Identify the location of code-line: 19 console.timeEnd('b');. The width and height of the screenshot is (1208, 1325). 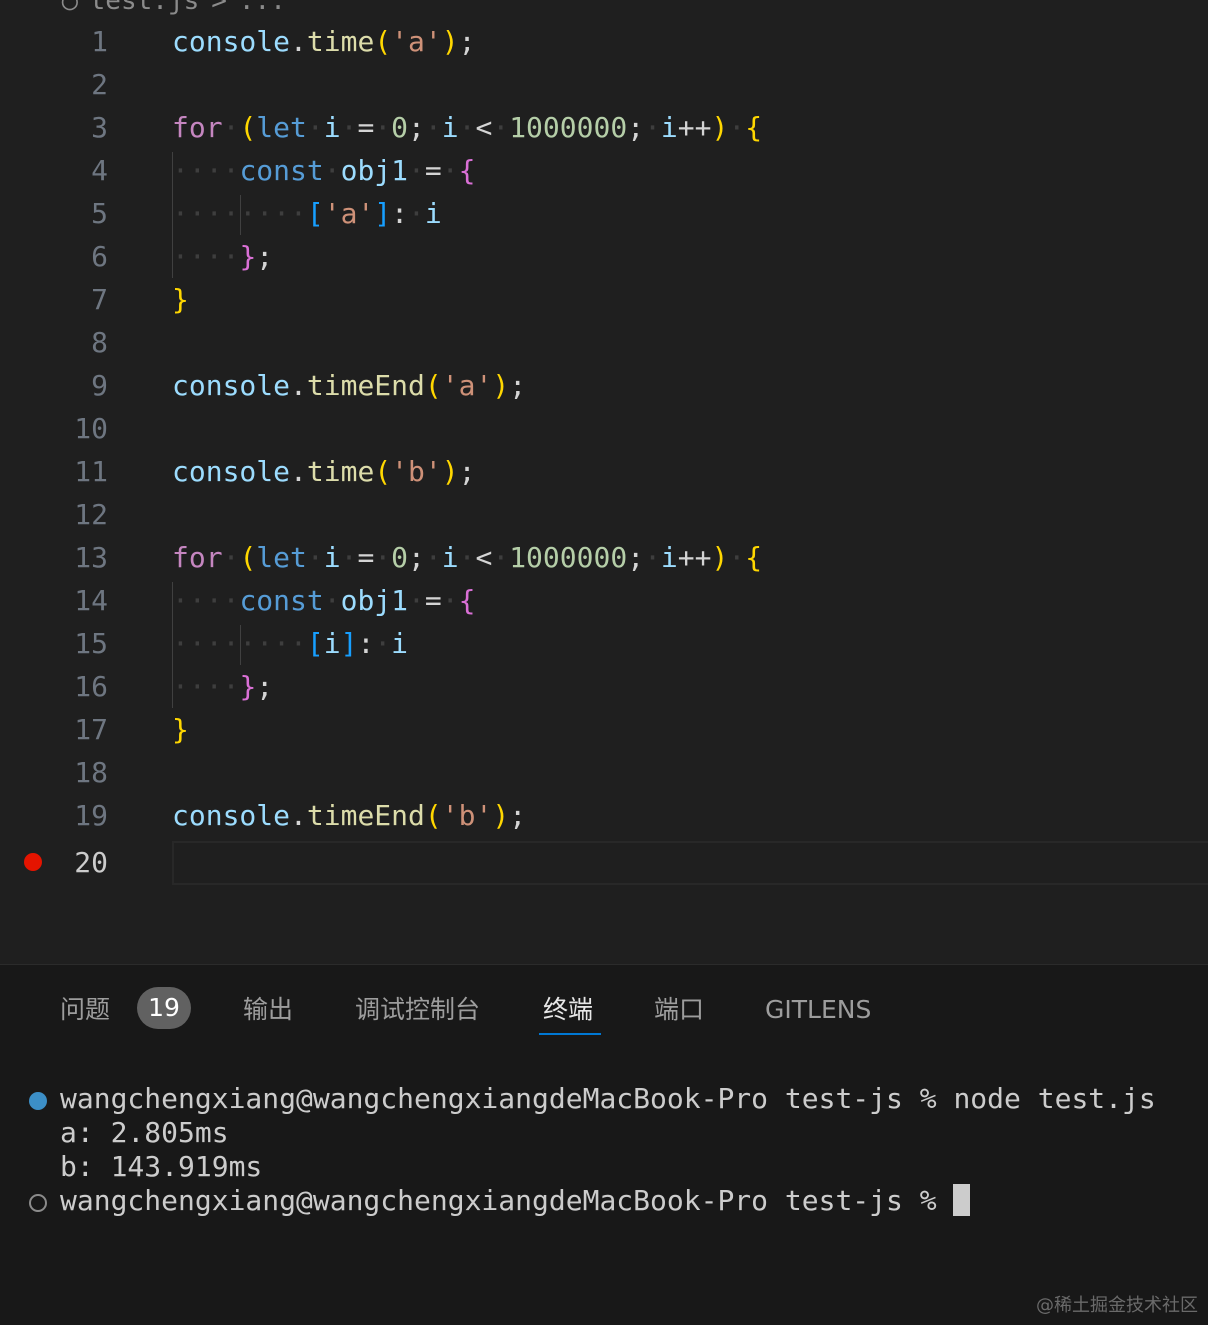
(604, 815).